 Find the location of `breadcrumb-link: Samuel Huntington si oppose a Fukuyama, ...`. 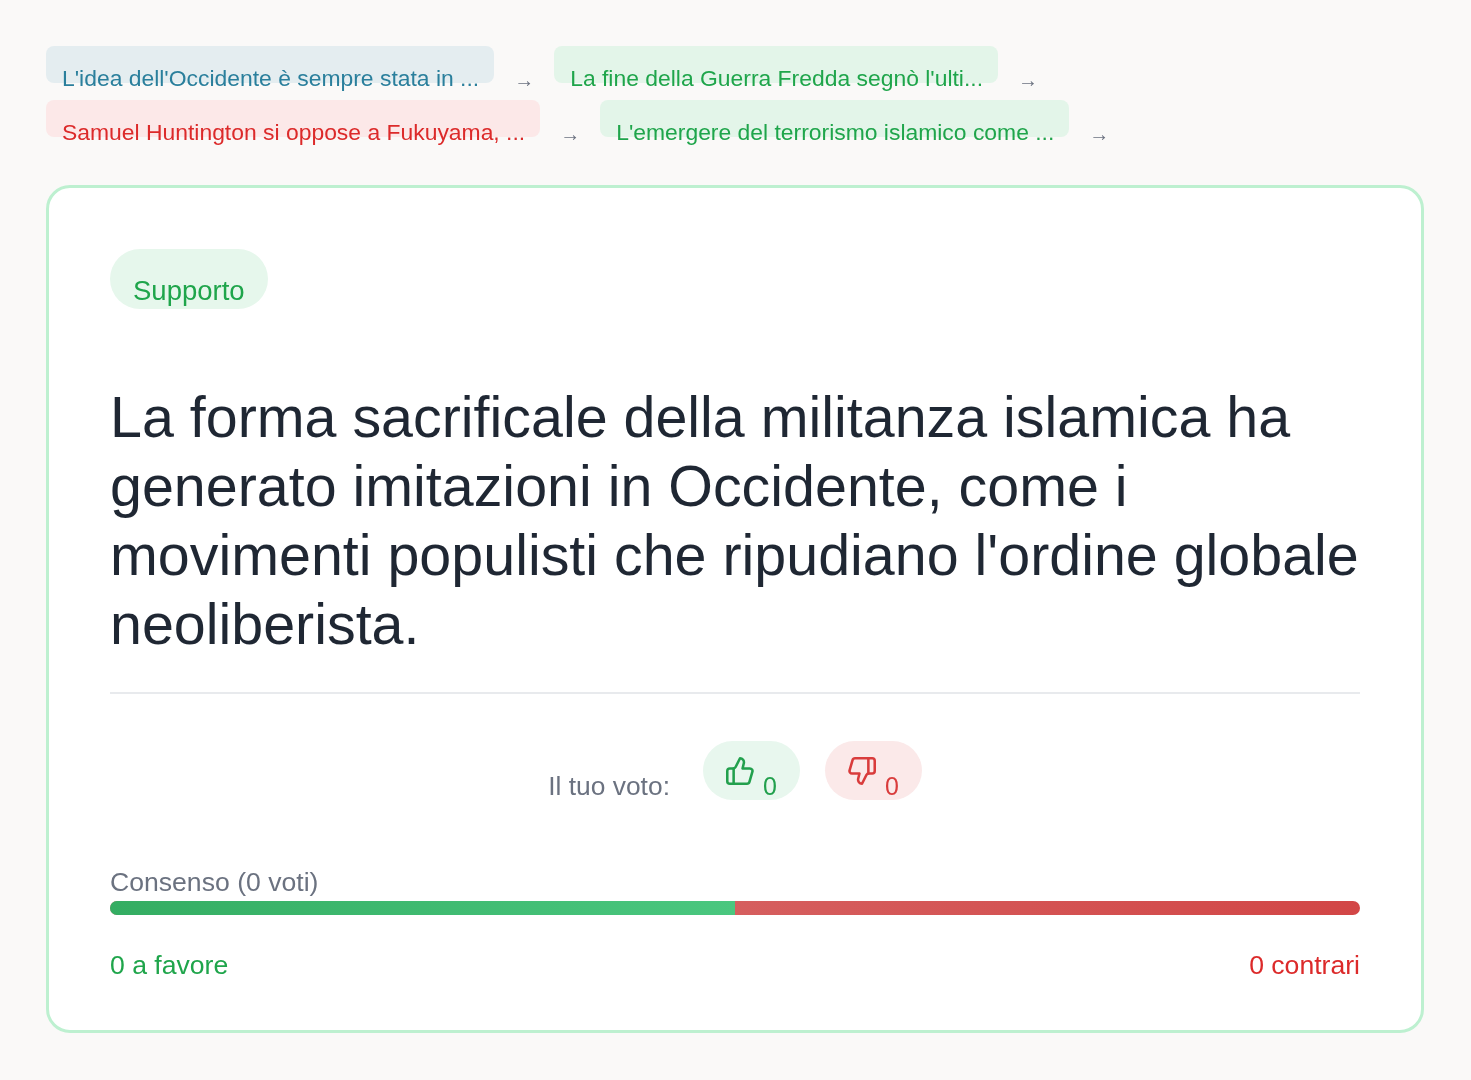

breadcrumb-link: Samuel Huntington si oppose a Fukuyama, ... is located at coordinates (293, 123).